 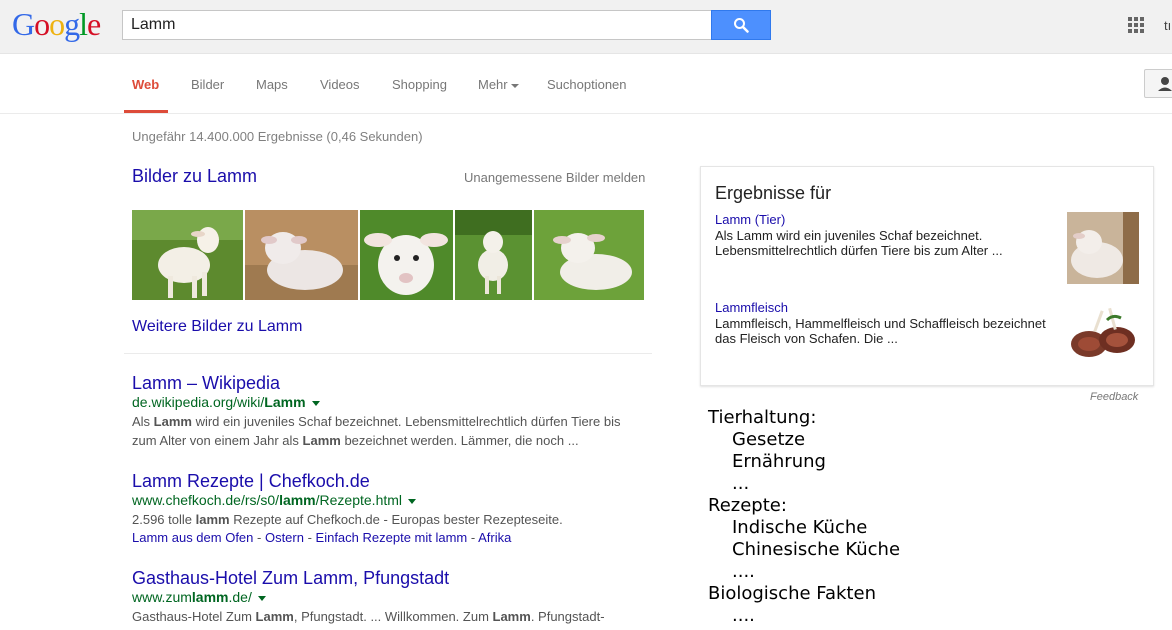 I want to click on result-url-part: /Rezepte.html, so click(x=359, y=500).